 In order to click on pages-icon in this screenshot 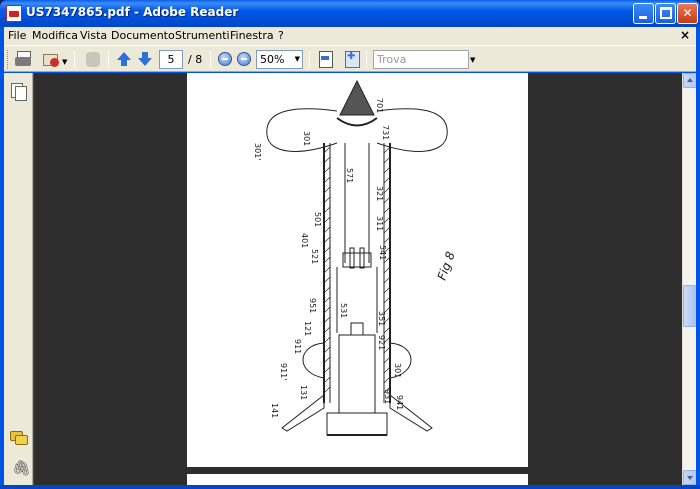, I will do `click(18, 91)`.